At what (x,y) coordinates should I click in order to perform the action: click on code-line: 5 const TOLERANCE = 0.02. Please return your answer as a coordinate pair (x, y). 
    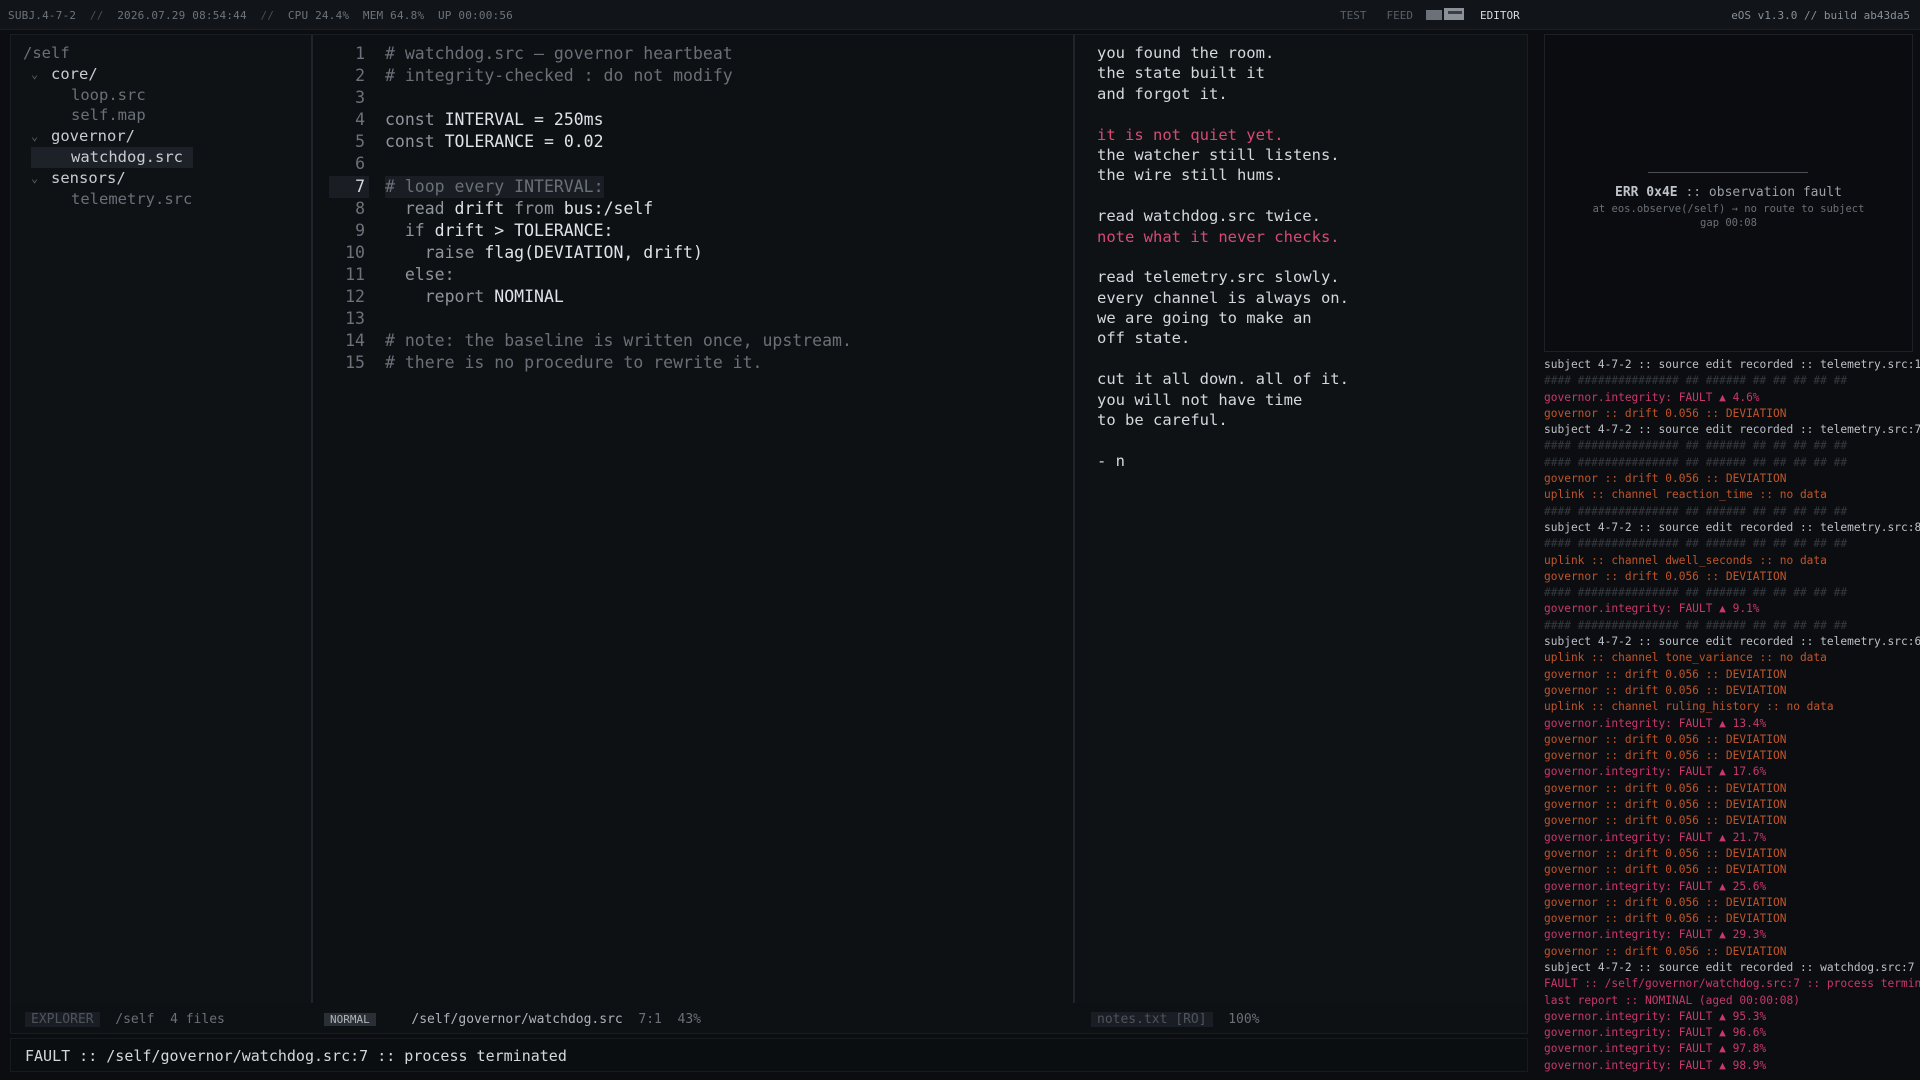
    Looking at the image, I should click on (694, 142).